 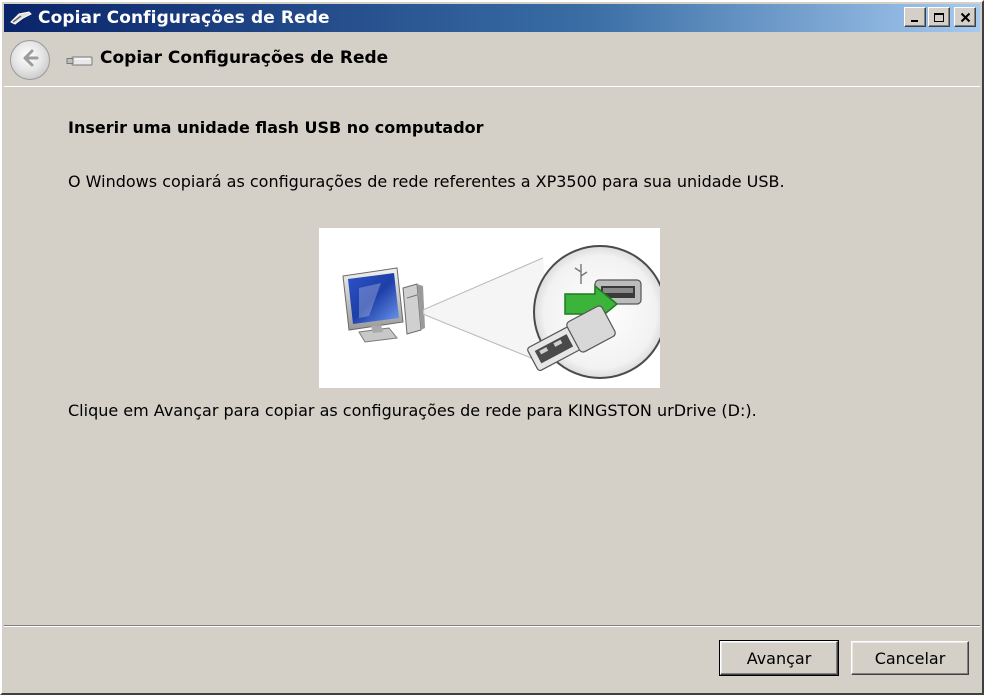 I want to click on minimize-icon, so click(x=915, y=17).